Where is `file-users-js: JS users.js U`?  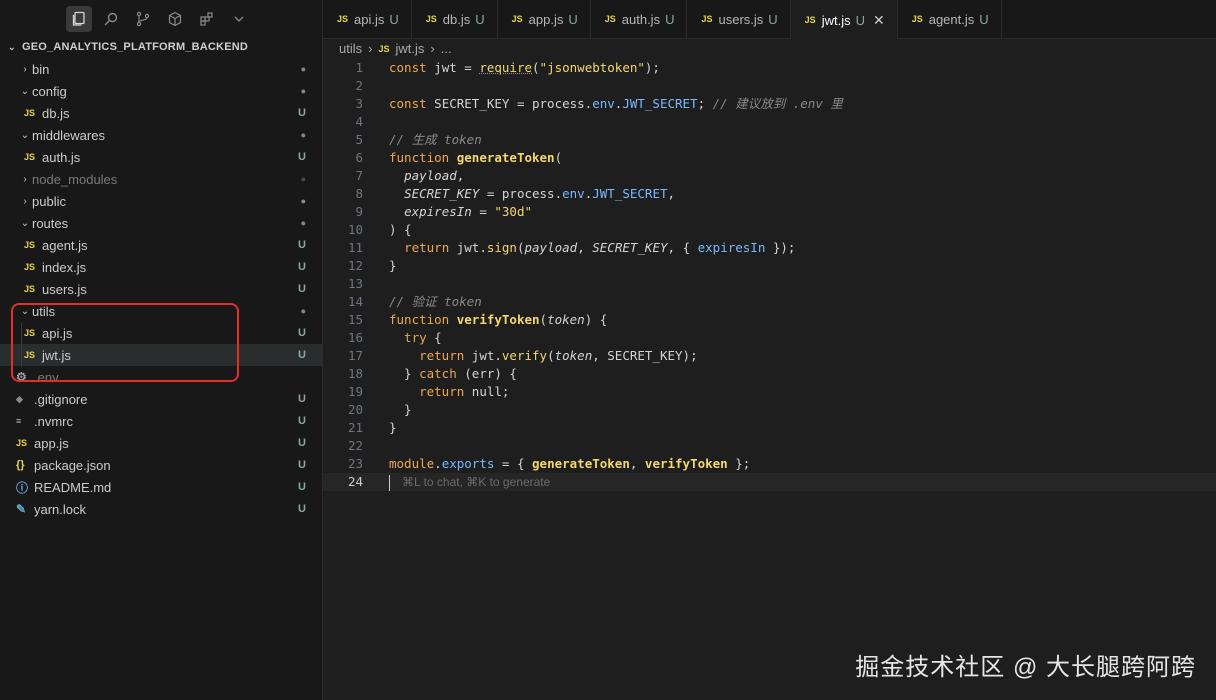
file-users-js: JS users.js U is located at coordinates (161, 289).